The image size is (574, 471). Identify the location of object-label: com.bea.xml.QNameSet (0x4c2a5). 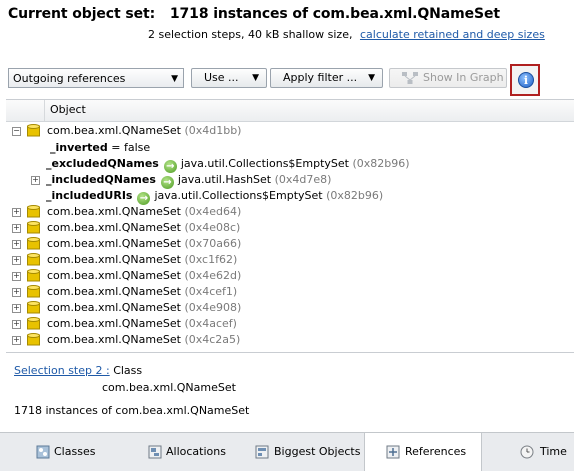
(143, 340).